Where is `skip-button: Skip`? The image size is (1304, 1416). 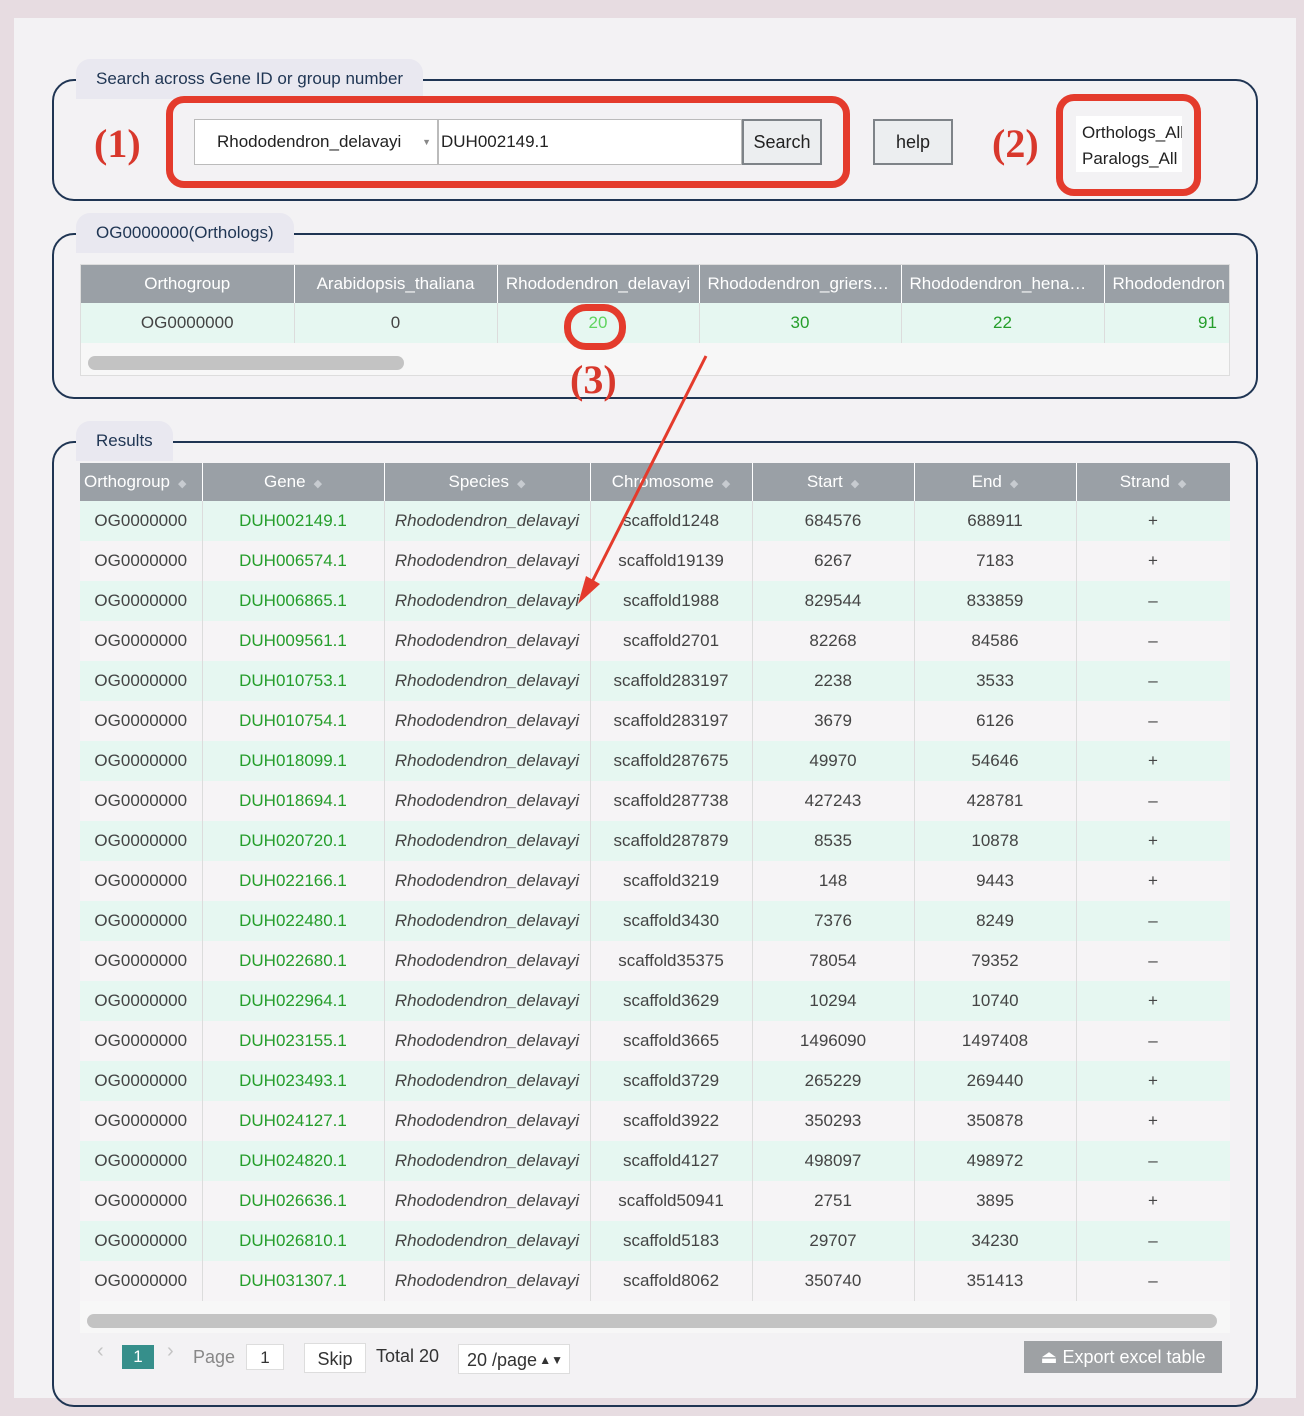 skip-button: Skip is located at coordinates (335, 1358).